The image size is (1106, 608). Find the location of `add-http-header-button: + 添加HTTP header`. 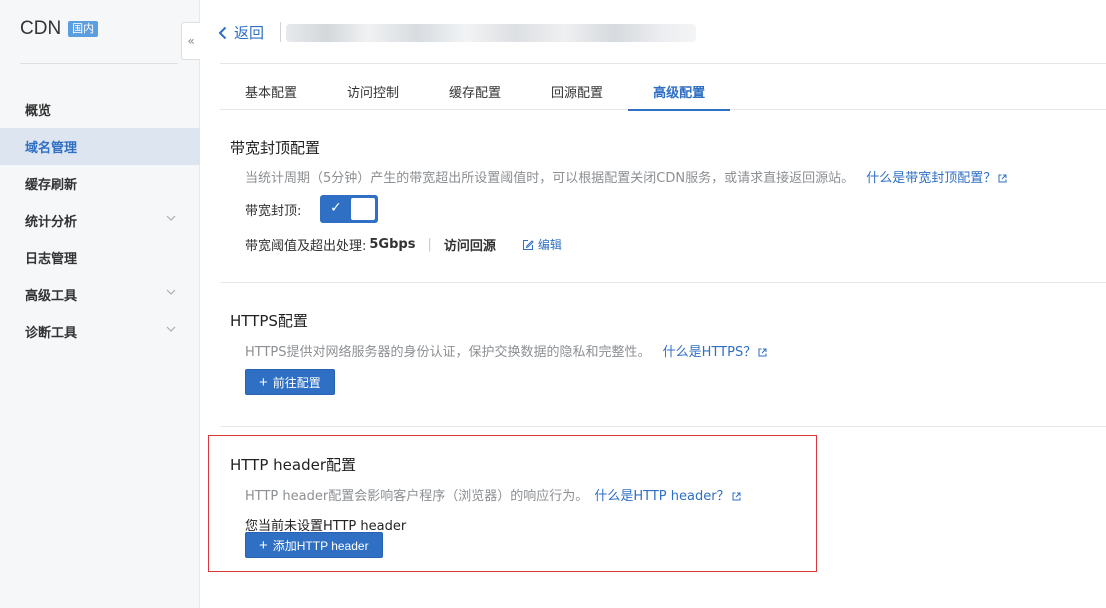

add-http-header-button: + 添加HTTP header is located at coordinates (314, 545).